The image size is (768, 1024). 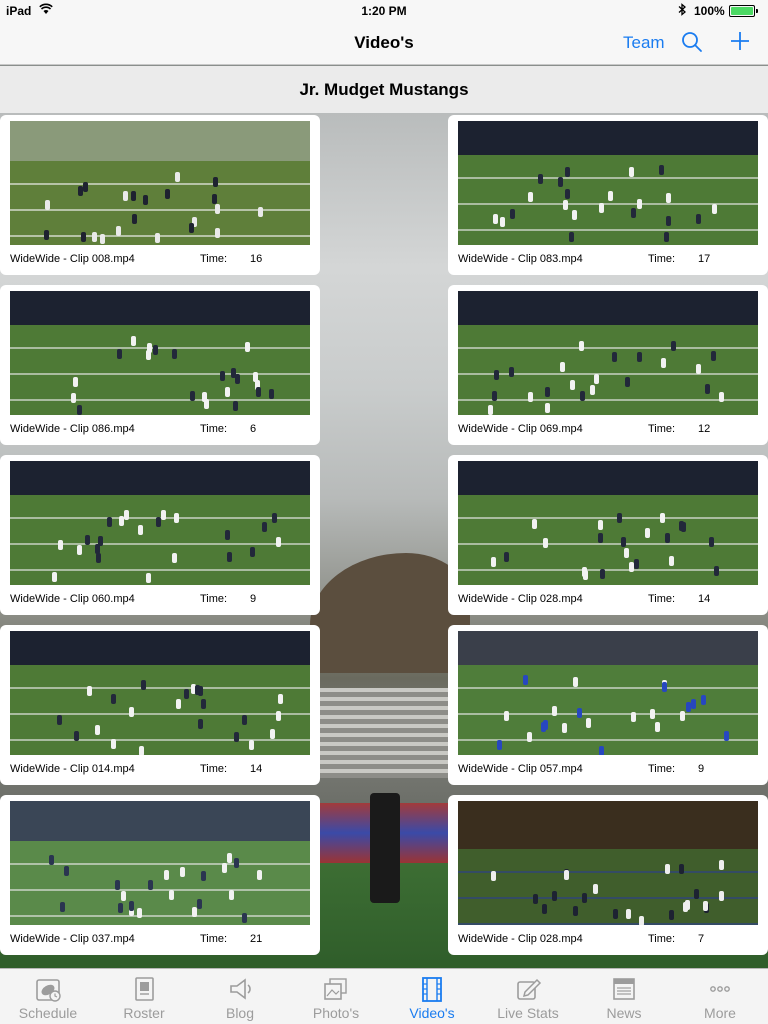 I want to click on video-card: WideWide - Clip 014.mp4 Time: 14, so click(x=160, y=705).